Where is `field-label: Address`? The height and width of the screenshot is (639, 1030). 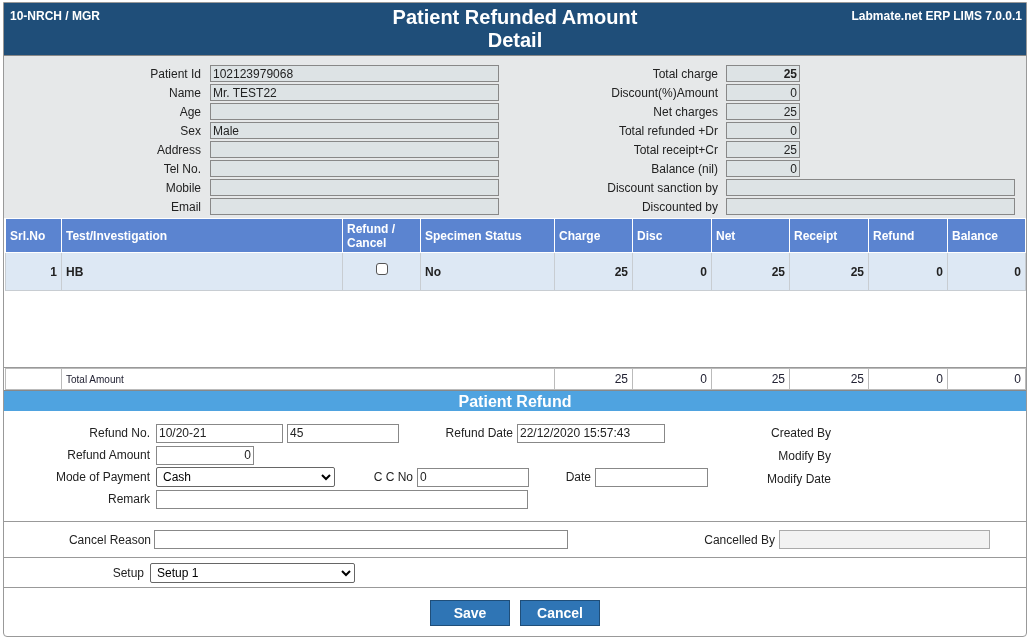
field-label: Address is located at coordinates (178, 150).